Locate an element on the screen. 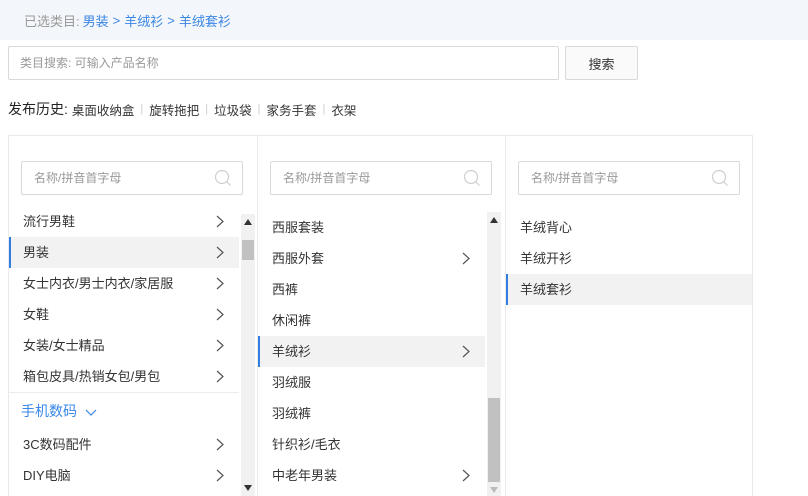 Image resolution: width=808 pixels, height=496 pixels. category-item-label: 羊绒背心 is located at coordinates (546, 227).